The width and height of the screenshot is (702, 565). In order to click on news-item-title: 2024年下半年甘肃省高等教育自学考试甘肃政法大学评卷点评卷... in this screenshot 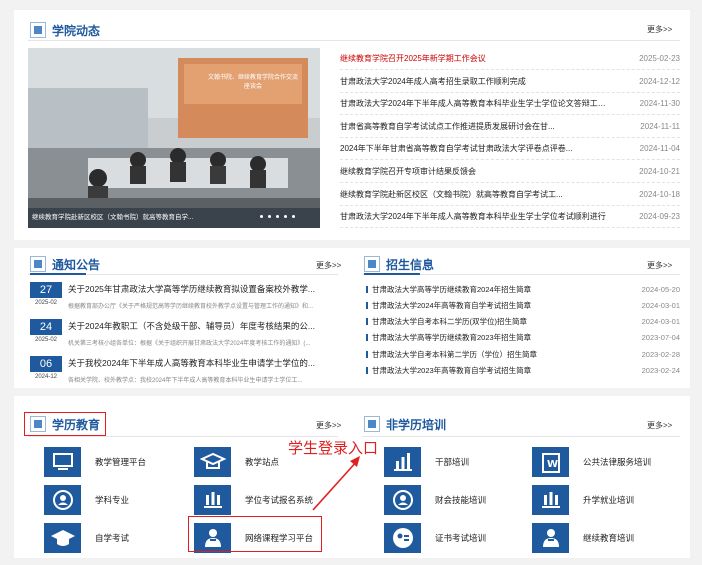, I will do `click(475, 148)`.